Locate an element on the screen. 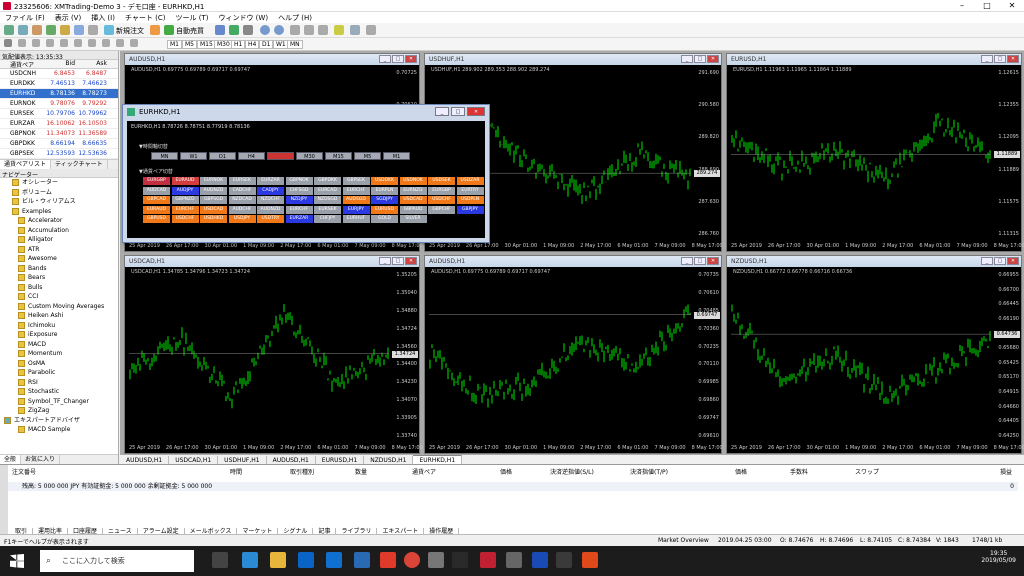 The width and height of the screenshot is (1024, 576). chrome-icon is located at coordinates (412, 560).